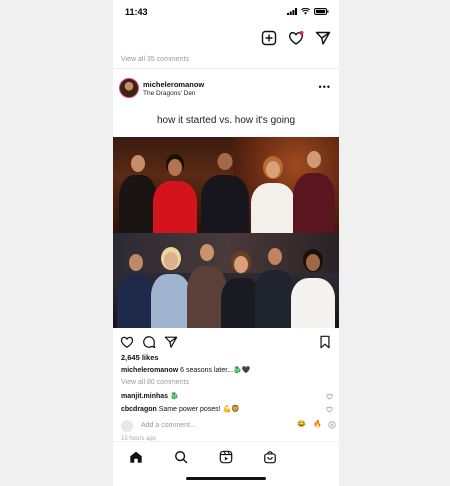 This screenshot has width=450, height=486. What do you see at coordinates (323, 38) in the screenshot?
I see `direct-message-icon` at bounding box center [323, 38].